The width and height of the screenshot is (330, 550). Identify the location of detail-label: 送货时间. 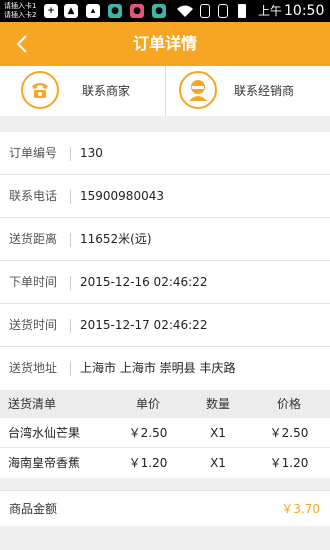
(33, 325).